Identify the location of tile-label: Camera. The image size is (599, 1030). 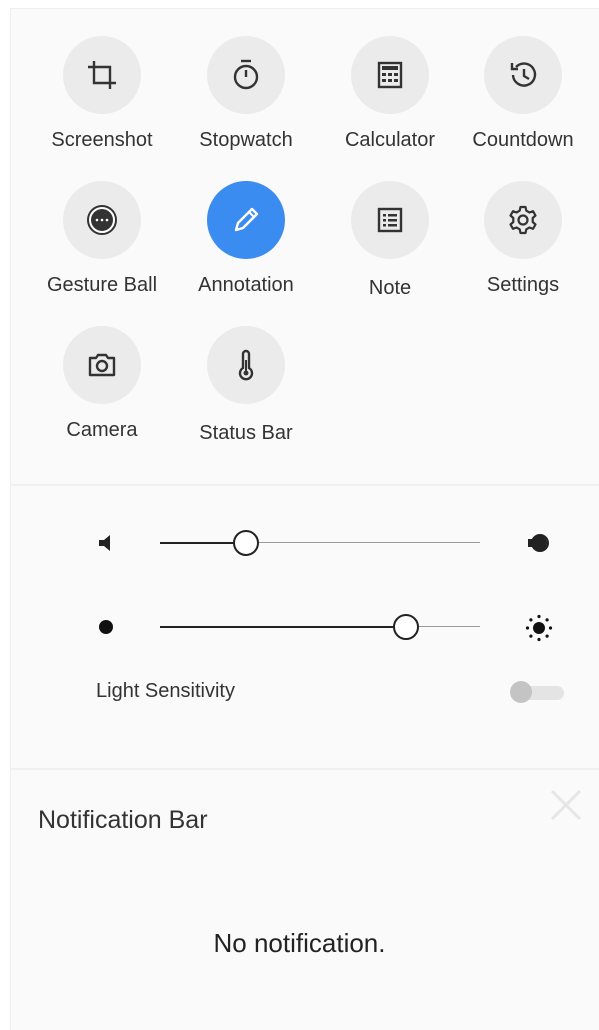
(102, 430).